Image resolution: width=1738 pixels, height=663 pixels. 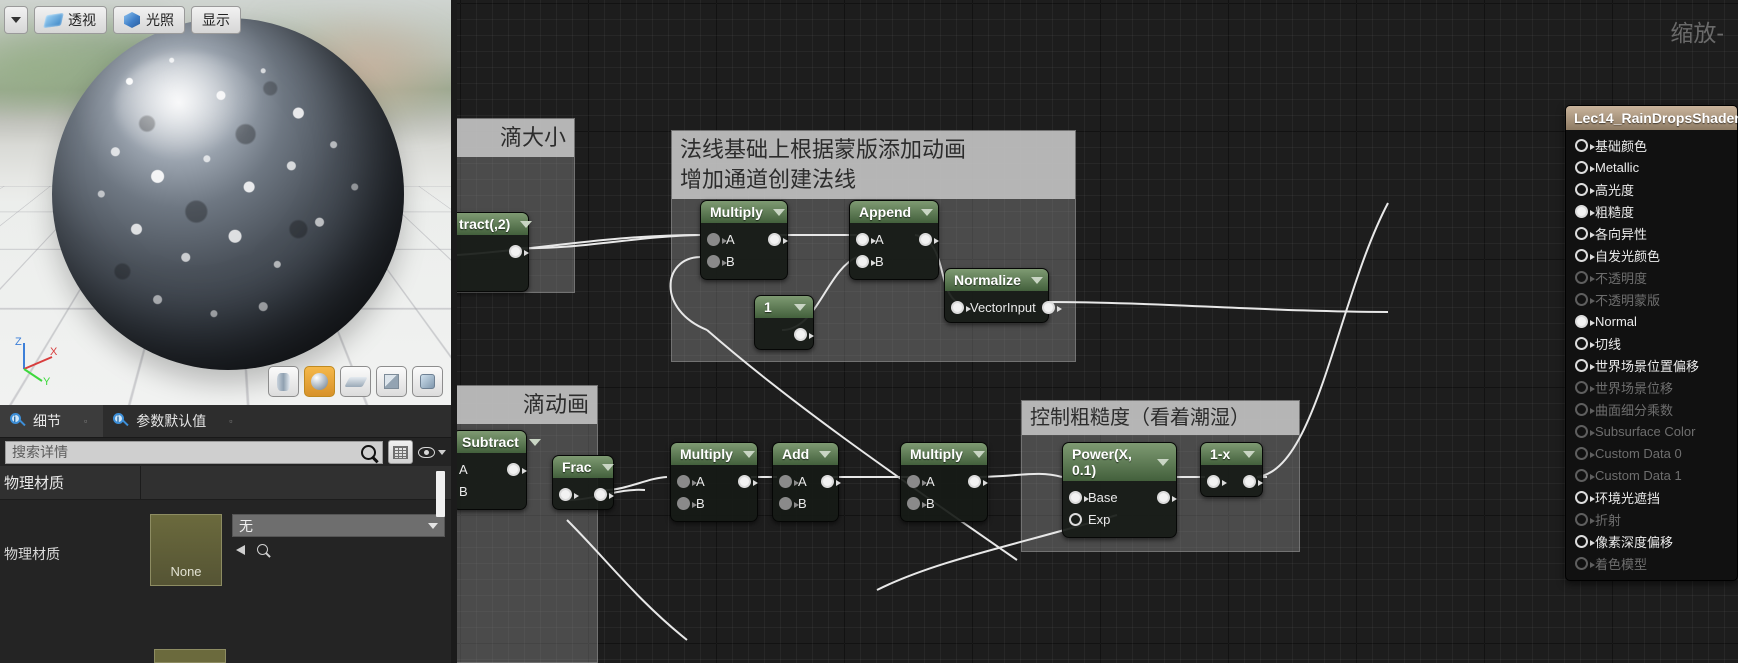 I want to click on physical-material-dropdown: 无, so click(x=338, y=525).